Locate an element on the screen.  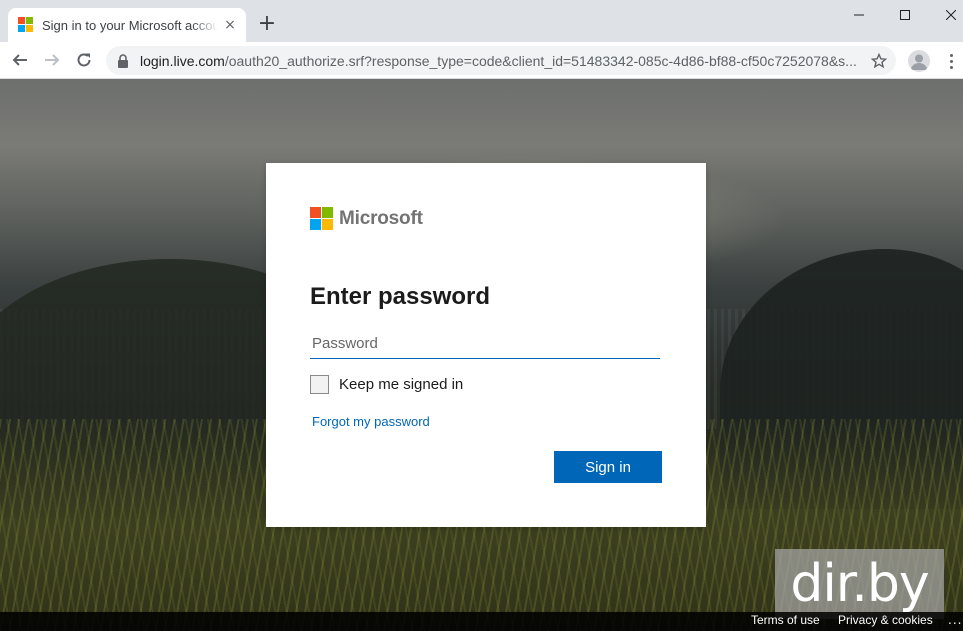
reload-icon is located at coordinates (84, 60).